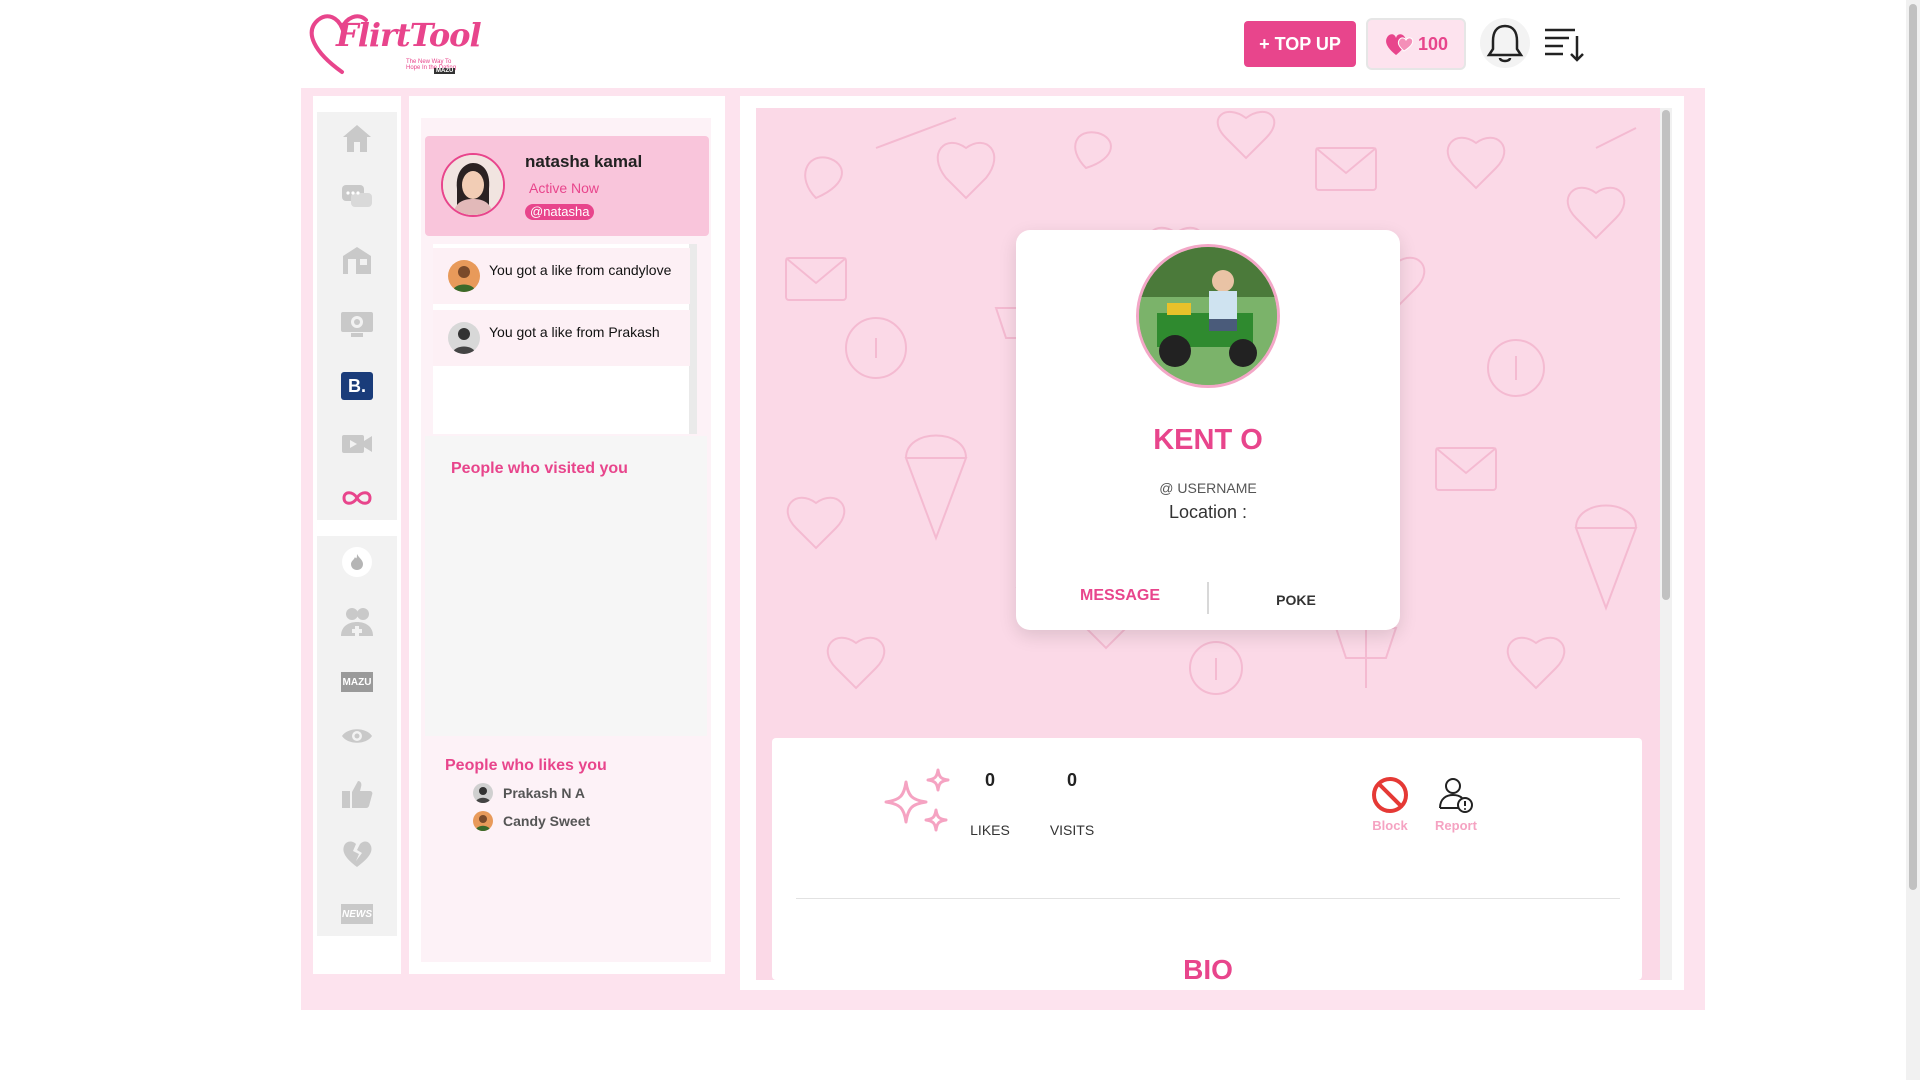  I want to click on notification-text: You got a like from candylove, so click(580, 270).